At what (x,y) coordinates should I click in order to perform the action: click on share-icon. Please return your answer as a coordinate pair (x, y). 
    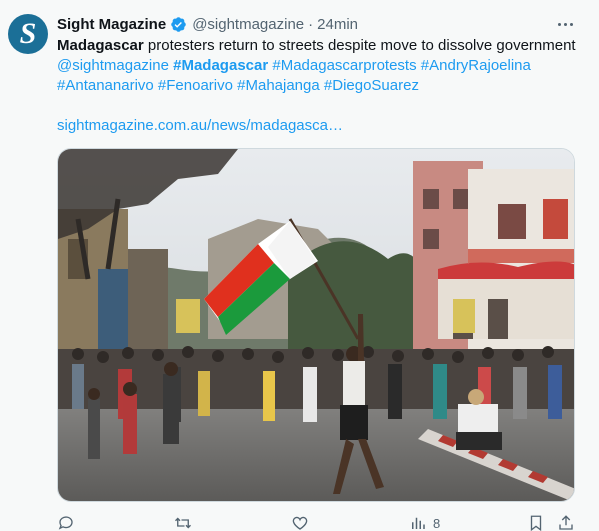
    Looking at the image, I should click on (566, 522).